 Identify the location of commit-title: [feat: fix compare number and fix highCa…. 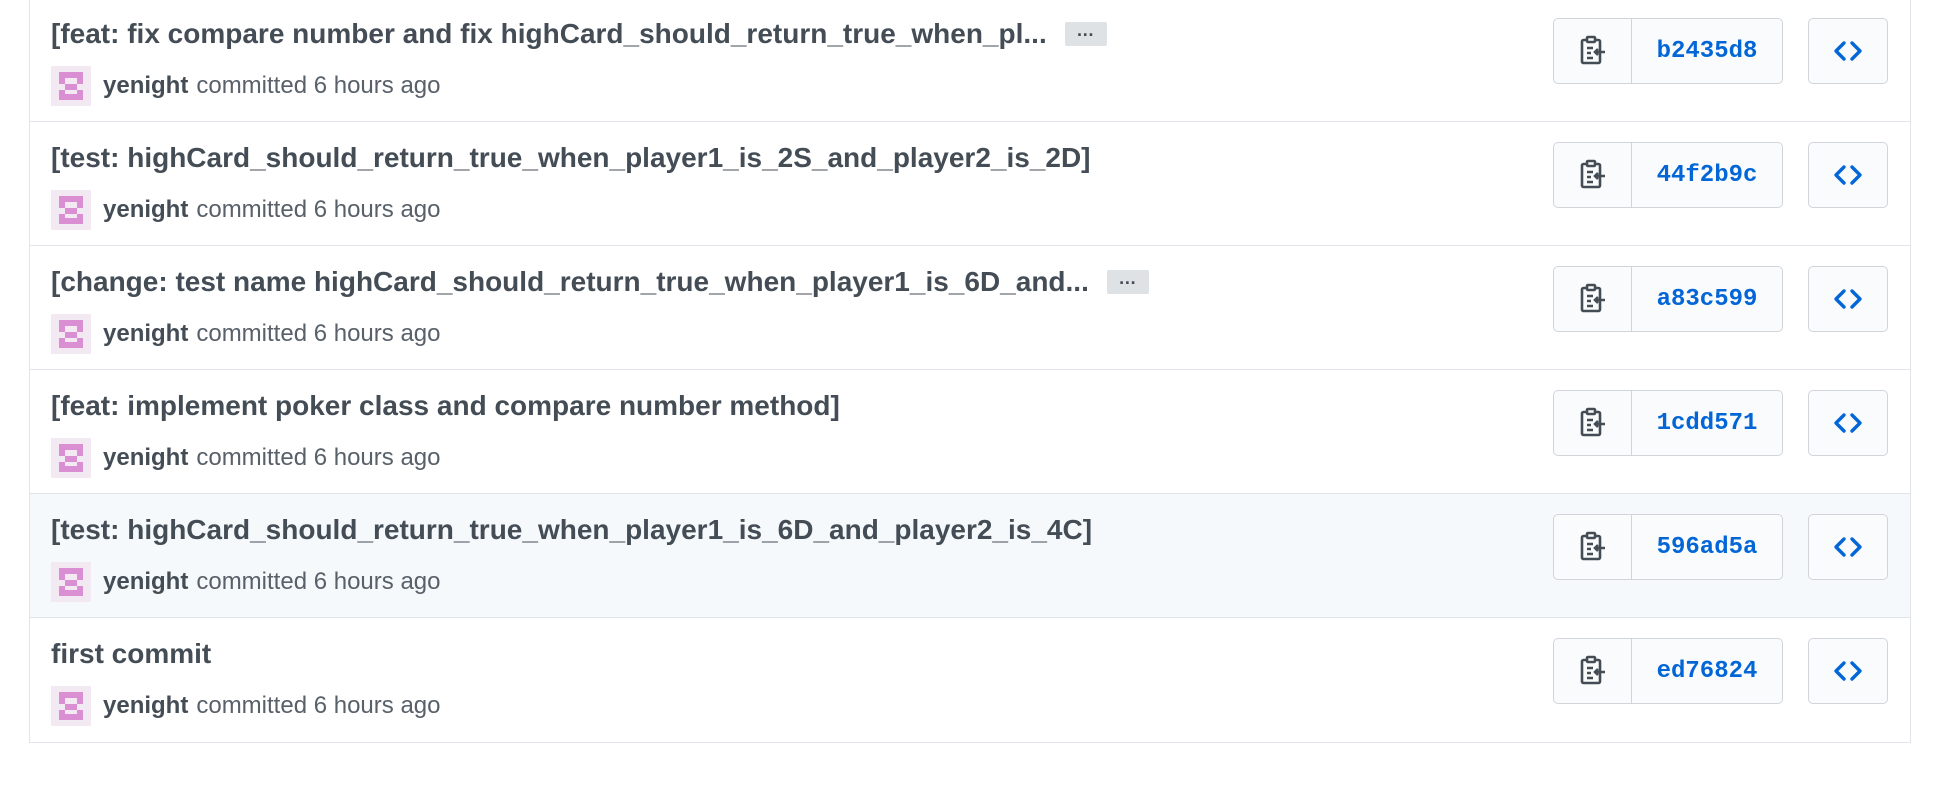
(579, 34).